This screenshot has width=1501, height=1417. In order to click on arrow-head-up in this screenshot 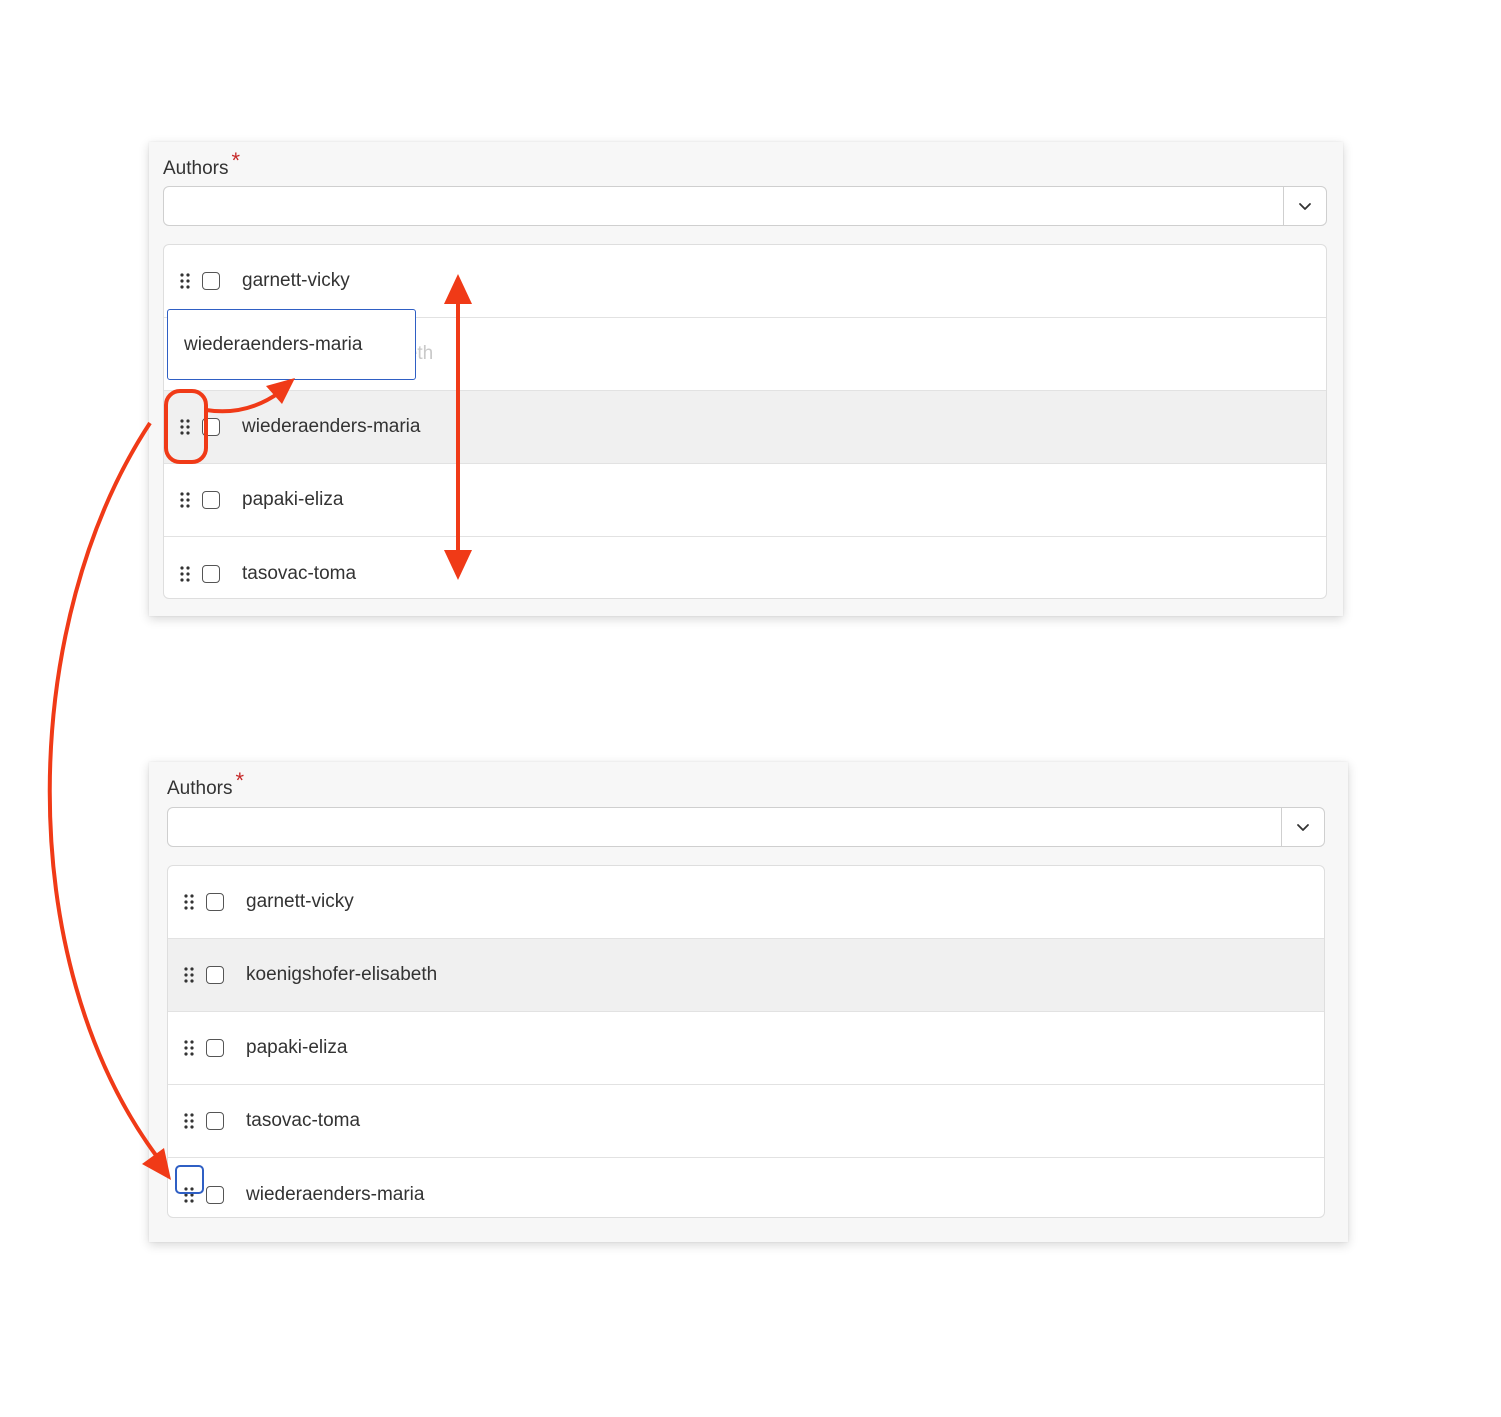, I will do `click(458, 289)`.